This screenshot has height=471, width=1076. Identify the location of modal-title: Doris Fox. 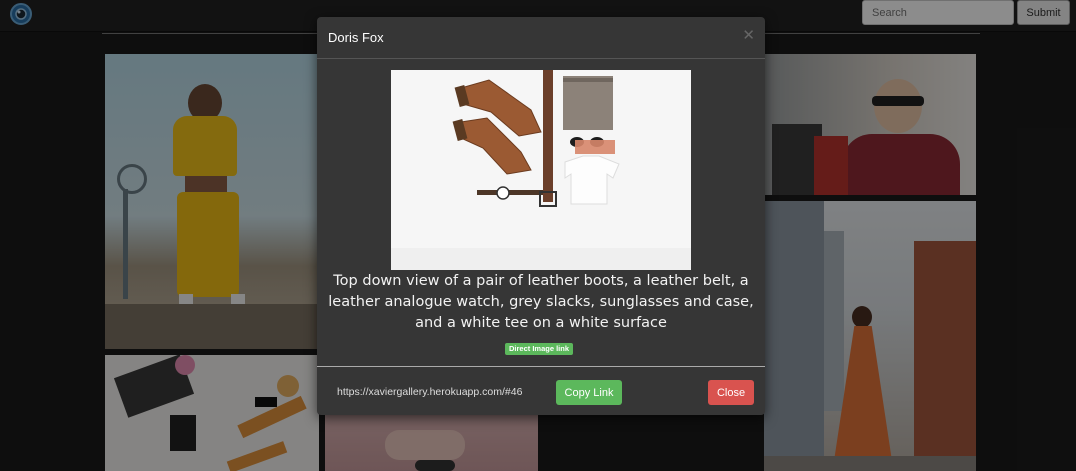
(356, 37).